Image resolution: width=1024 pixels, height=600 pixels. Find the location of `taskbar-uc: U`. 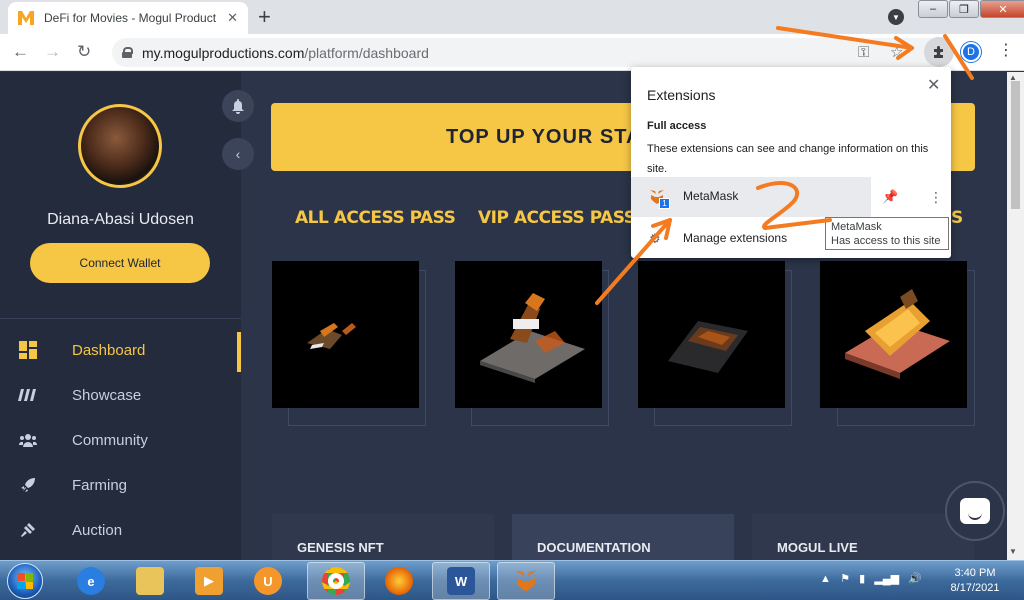

taskbar-uc: U is located at coordinates (268, 581).